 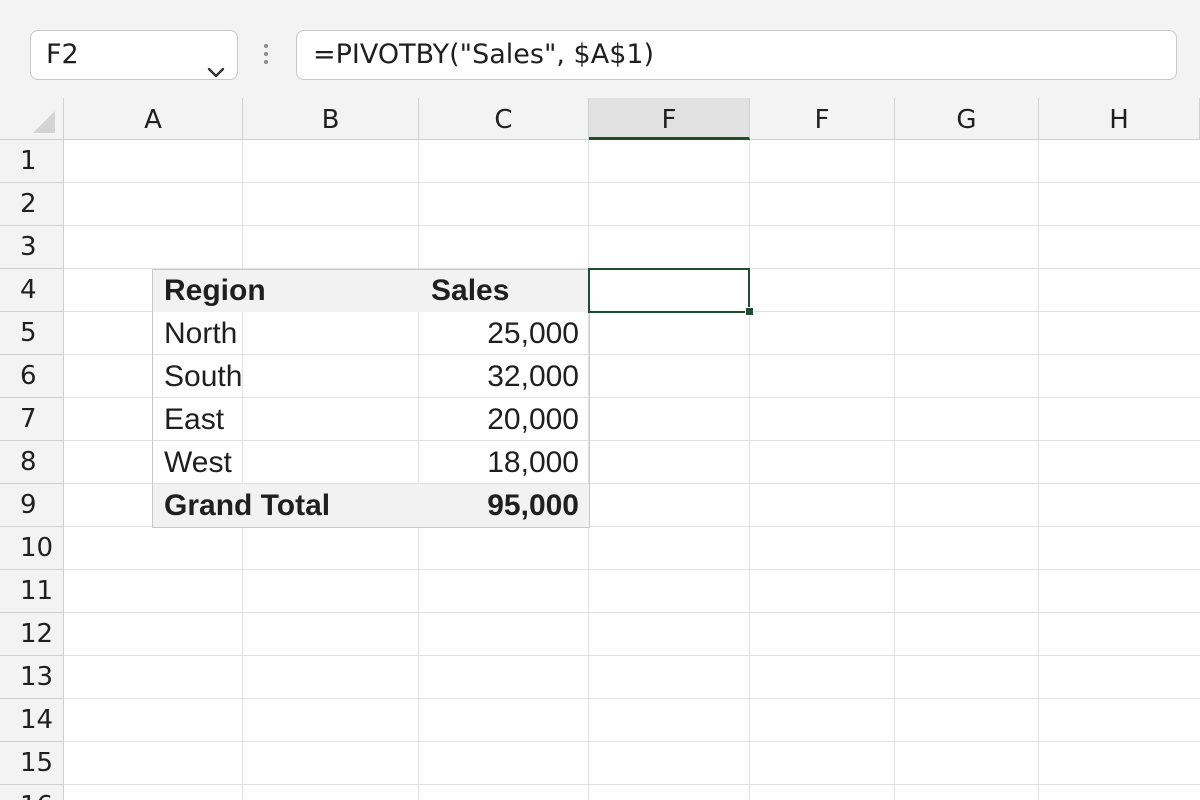 I want to click on column-header: A, so click(x=153, y=119).